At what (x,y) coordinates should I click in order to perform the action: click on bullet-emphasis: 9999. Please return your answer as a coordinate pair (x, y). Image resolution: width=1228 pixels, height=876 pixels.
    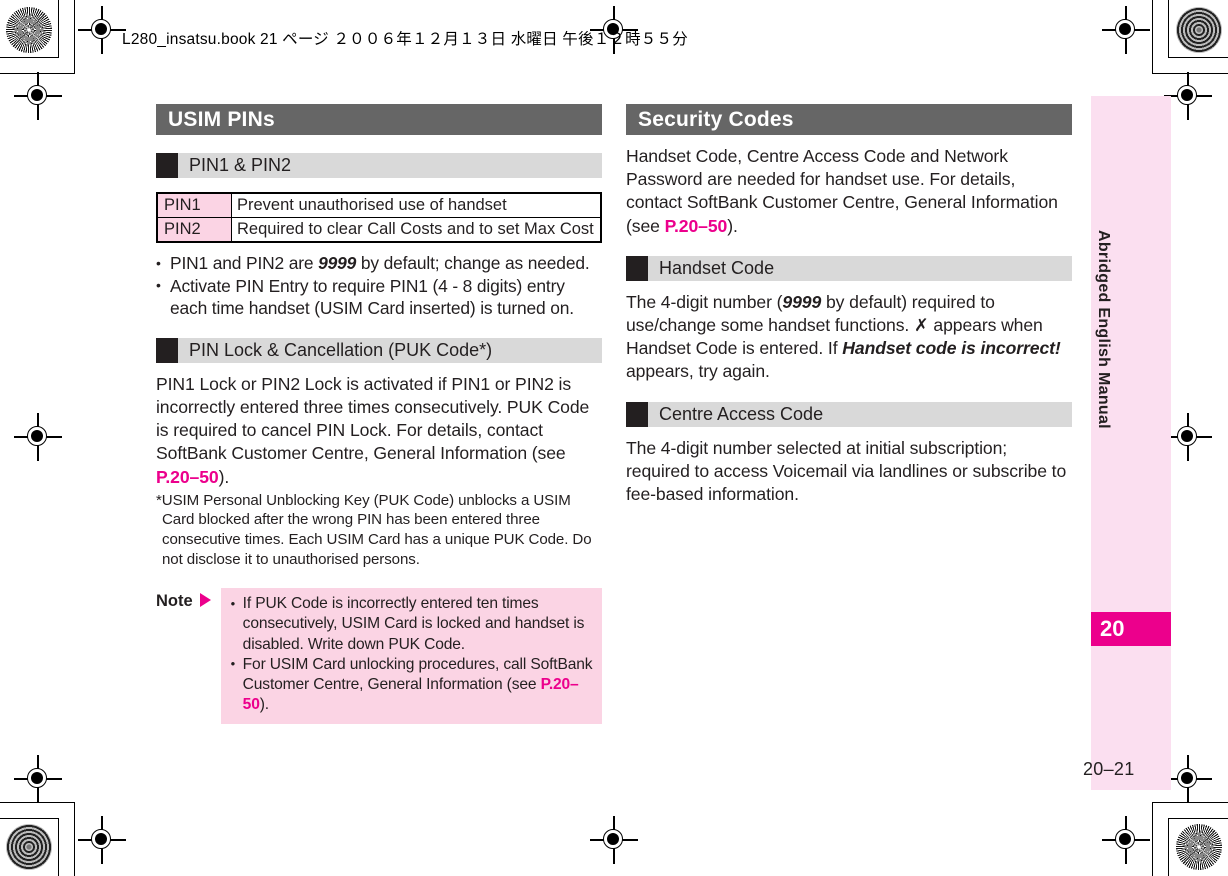
    Looking at the image, I should click on (337, 263).